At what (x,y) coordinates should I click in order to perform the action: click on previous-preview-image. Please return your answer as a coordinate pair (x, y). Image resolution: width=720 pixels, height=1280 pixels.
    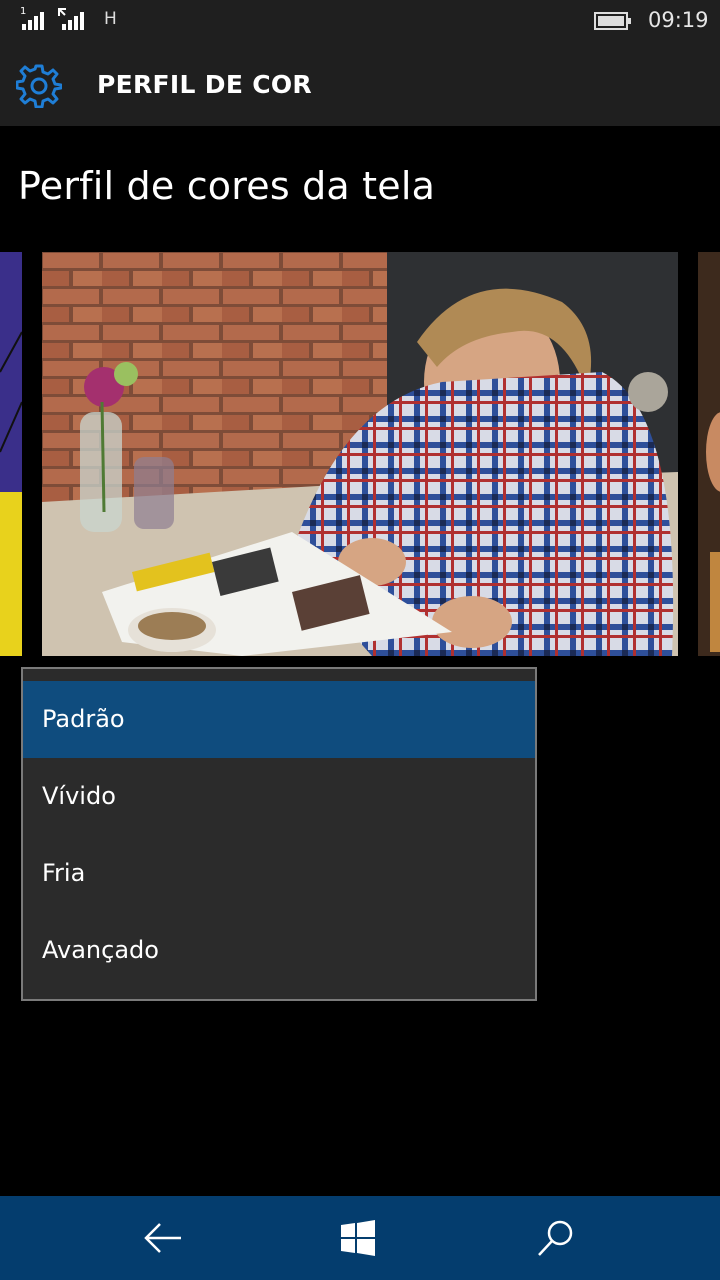
    Looking at the image, I should click on (11, 454).